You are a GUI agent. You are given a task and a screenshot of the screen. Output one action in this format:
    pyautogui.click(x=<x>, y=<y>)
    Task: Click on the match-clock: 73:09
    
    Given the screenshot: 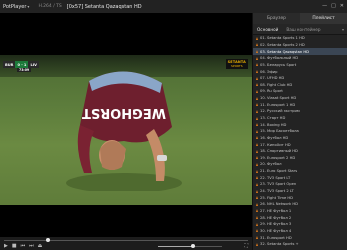 What is the action you would take?
    pyautogui.click(x=24, y=70)
    